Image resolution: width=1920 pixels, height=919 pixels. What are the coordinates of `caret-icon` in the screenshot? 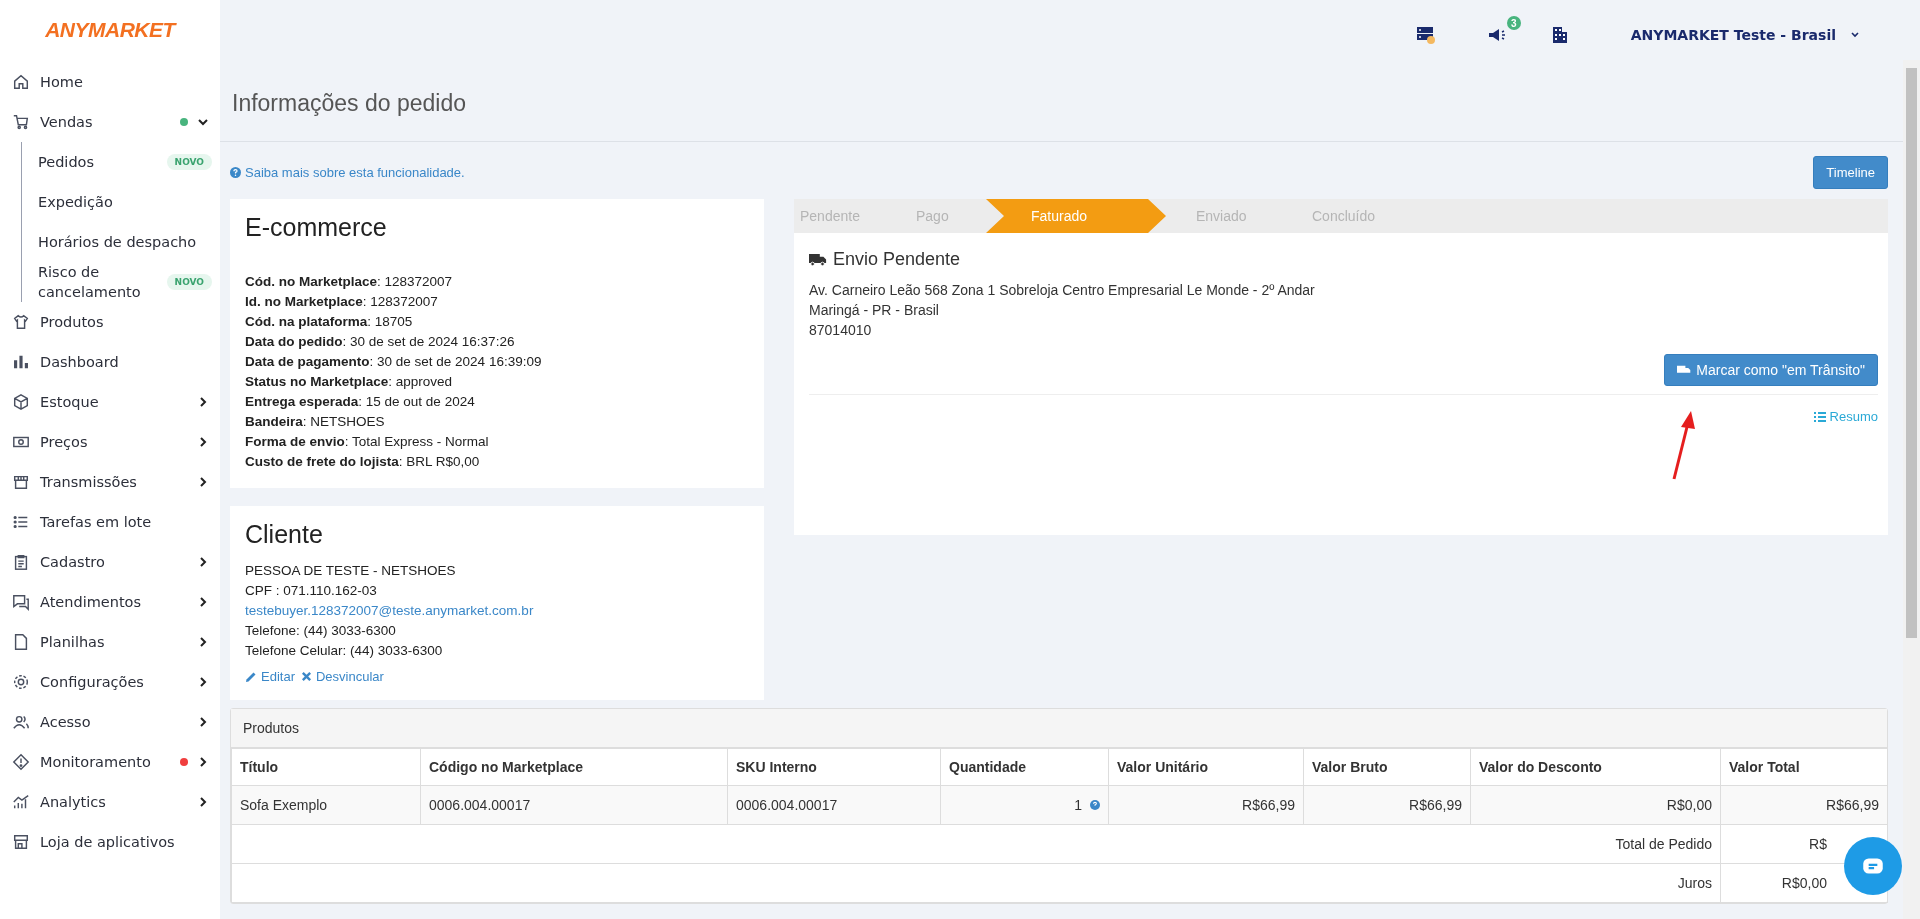 It's located at (1855, 35).